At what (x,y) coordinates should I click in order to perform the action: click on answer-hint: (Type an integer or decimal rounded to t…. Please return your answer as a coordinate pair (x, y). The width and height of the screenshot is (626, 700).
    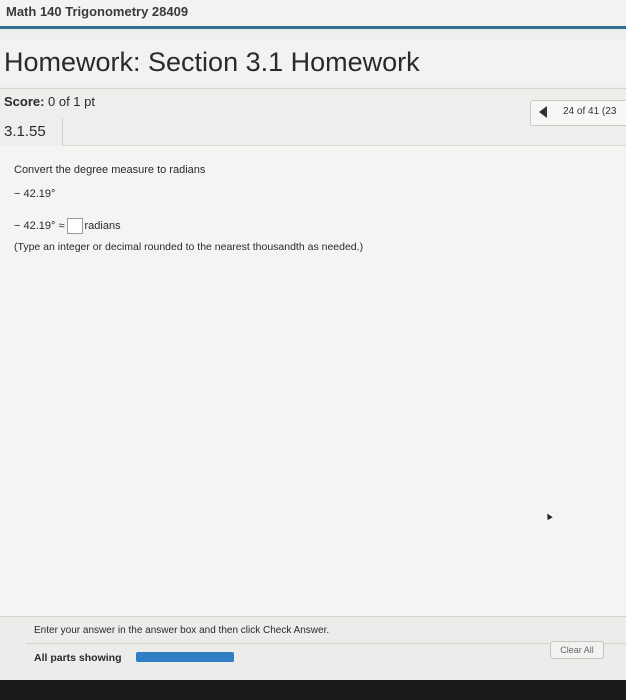
    Looking at the image, I should click on (189, 247).